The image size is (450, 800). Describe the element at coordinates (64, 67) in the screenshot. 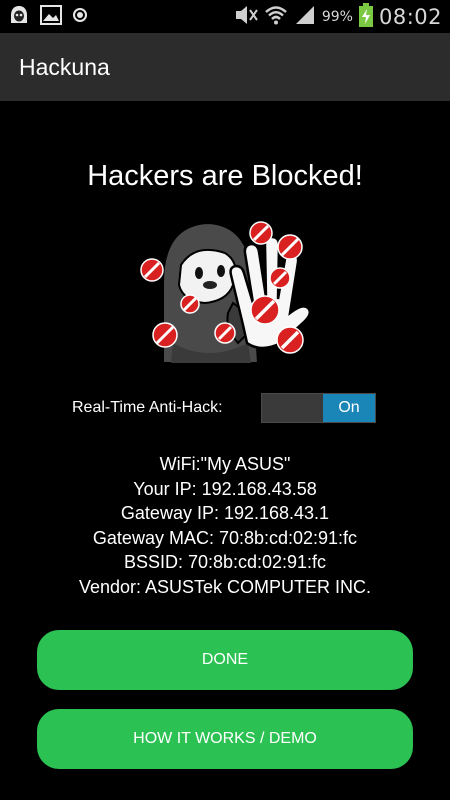

I see `app-title: Hackuna` at that location.